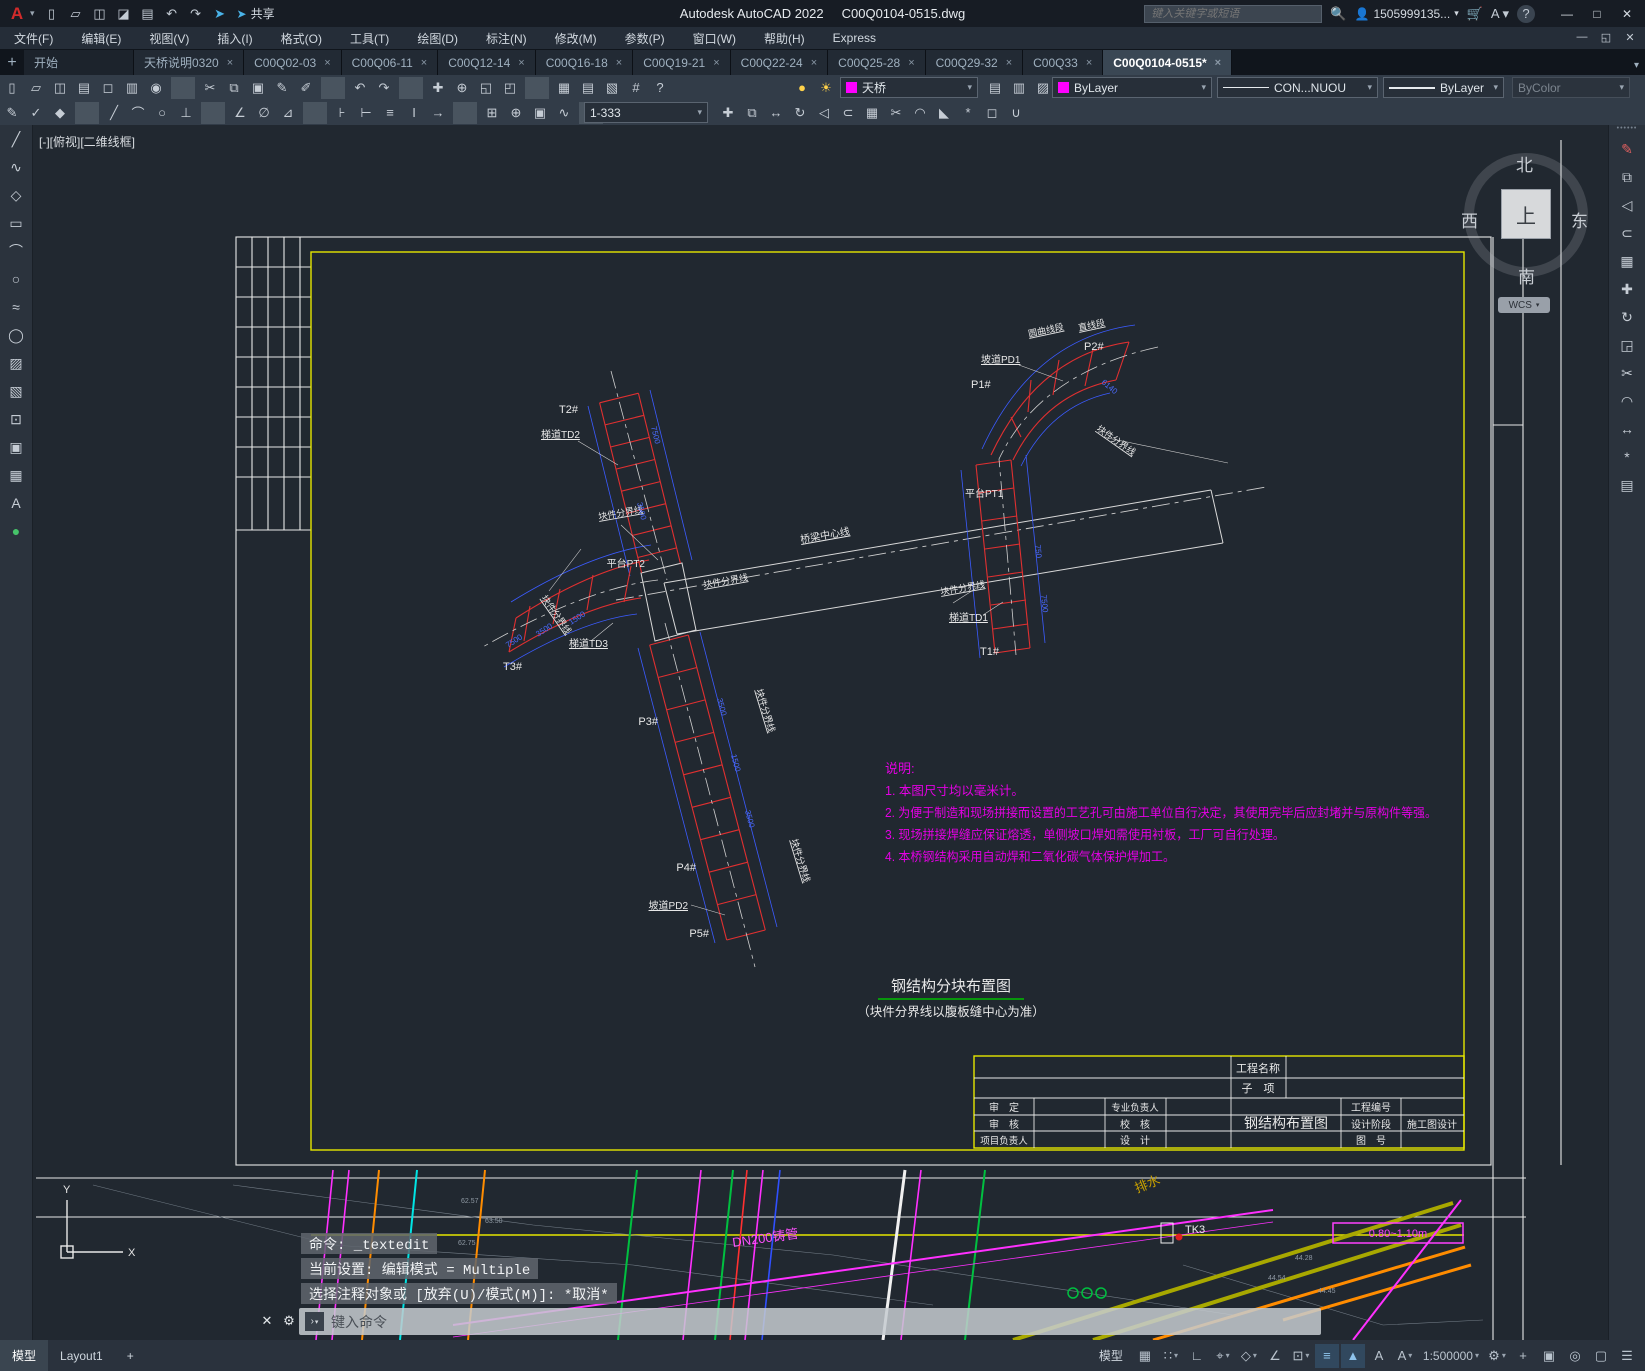  I want to click on pan-icon: ✚, so click(438, 88).